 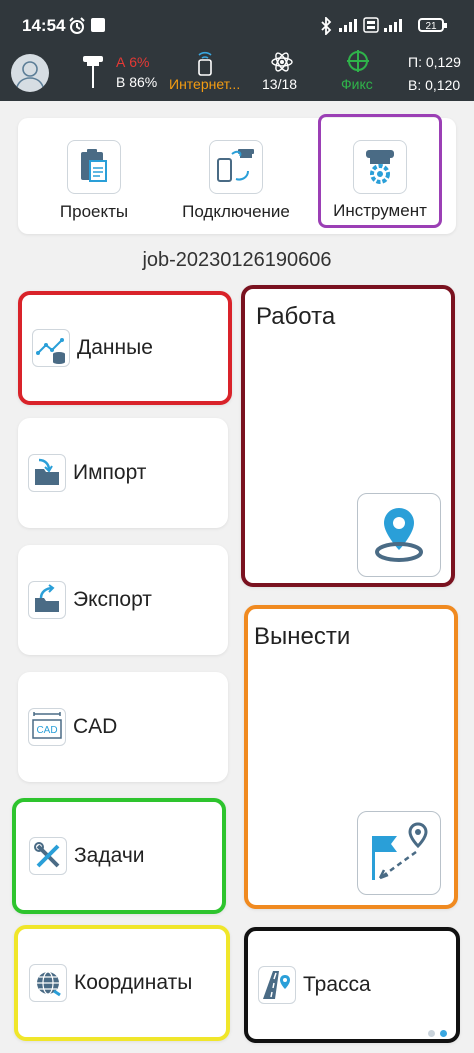 I want to click on coordinates-tile: Координаты, so click(x=122, y=983).